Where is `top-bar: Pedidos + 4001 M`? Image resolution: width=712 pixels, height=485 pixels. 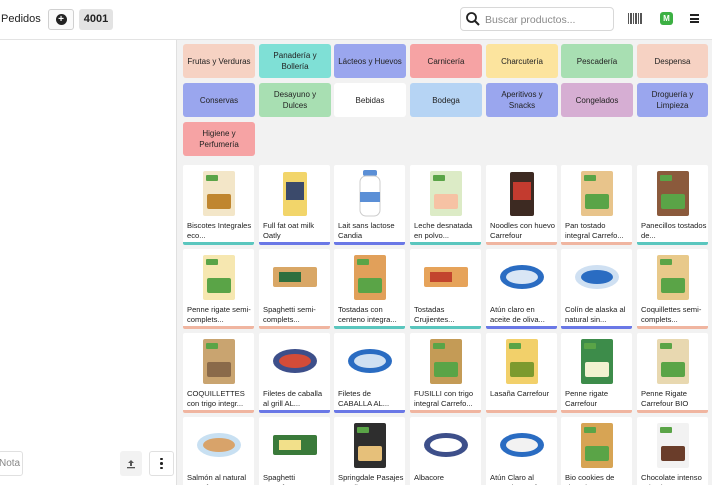
top-bar: Pedidos + 4001 M is located at coordinates (356, 20).